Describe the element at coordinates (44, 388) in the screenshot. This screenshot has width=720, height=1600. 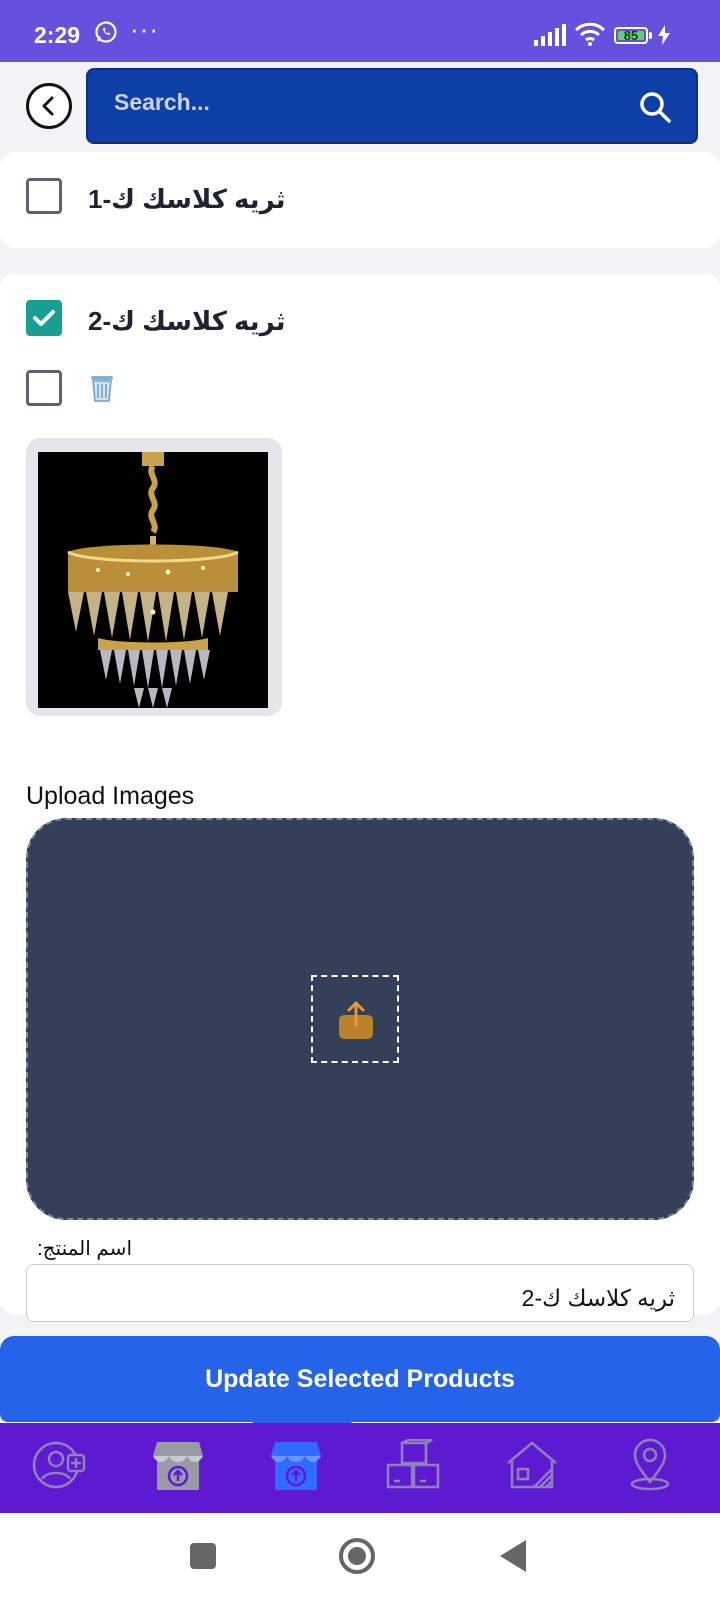
I see `image-select-checkbox` at that location.